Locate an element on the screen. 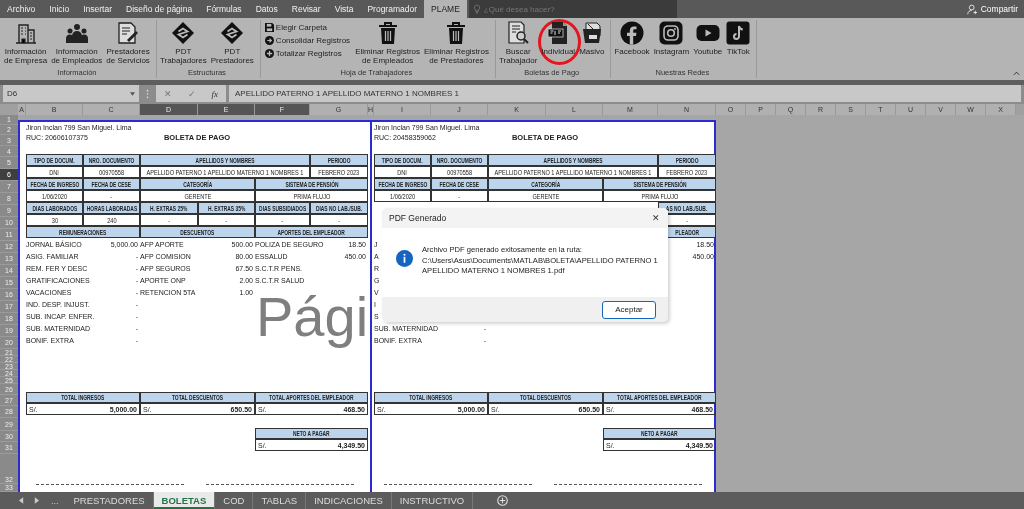 Image resolution: width=1024 pixels, height=509 pixels. share-button: Compartir is located at coordinates (992, 9).